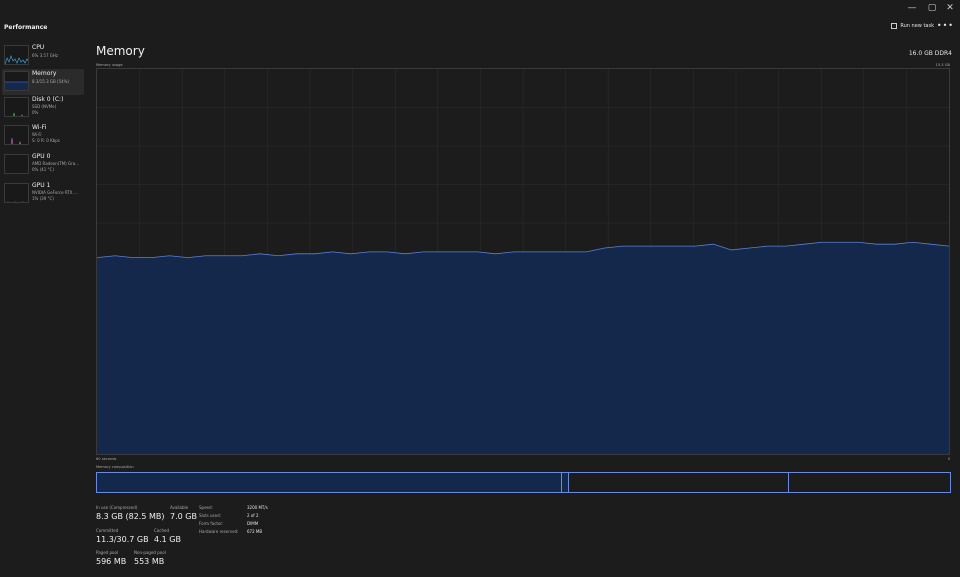  I want to click on minimize-icon: —, so click(912, 8).